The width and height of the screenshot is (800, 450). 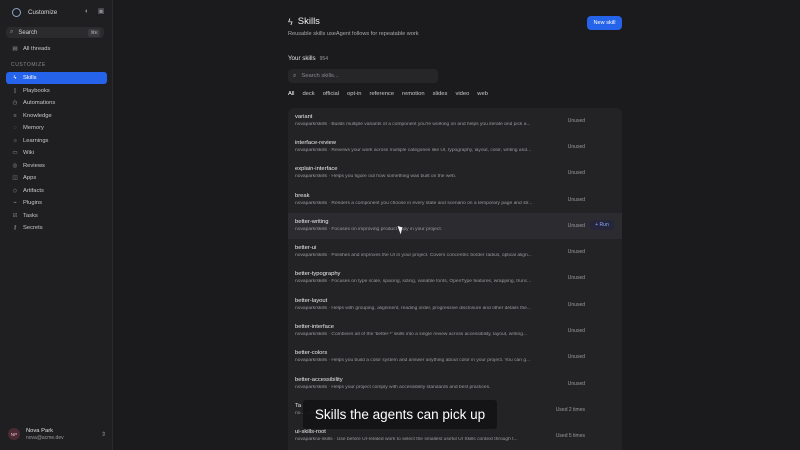 What do you see at coordinates (56, 91) in the screenshot?
I see `sidebar-item-playbooks: ▯ Playbooks` at bounding box center [56, 91].